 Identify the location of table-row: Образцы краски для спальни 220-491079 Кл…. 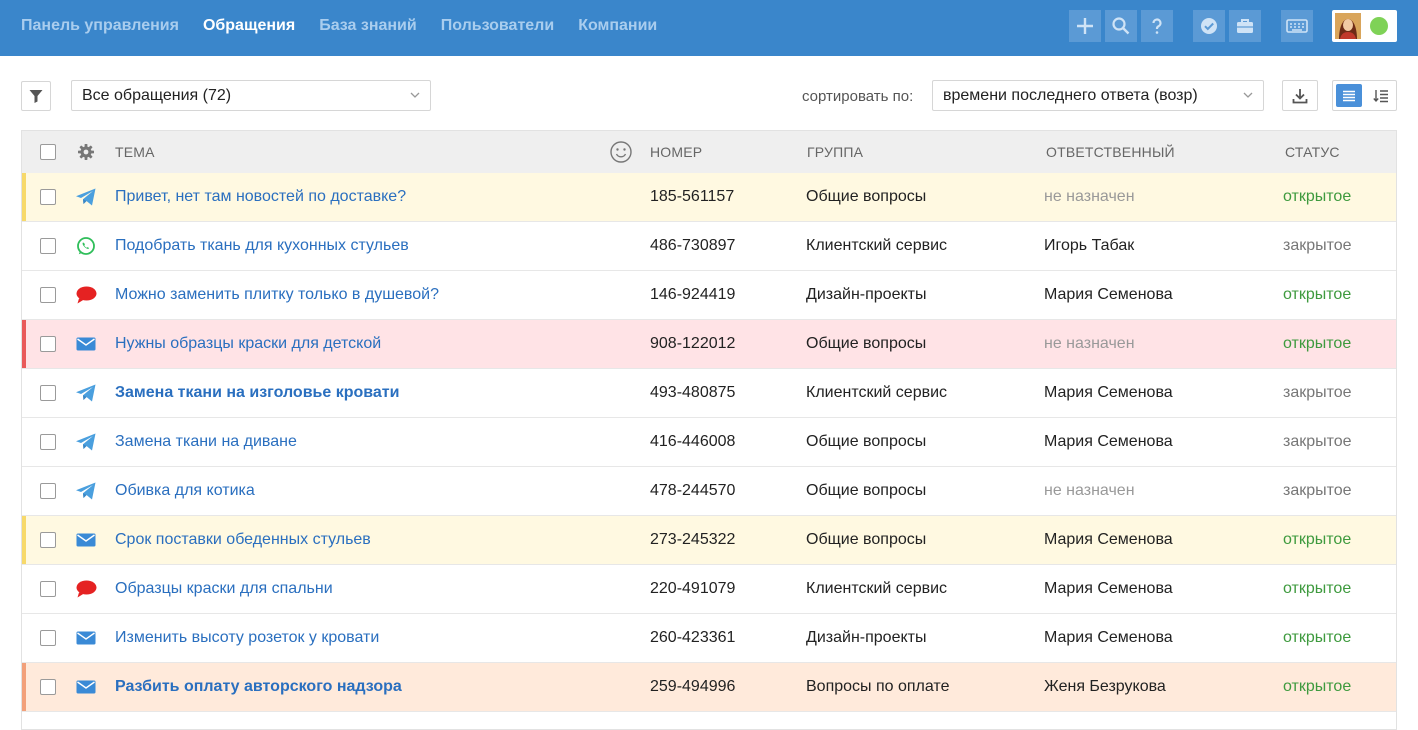
(709, 589).